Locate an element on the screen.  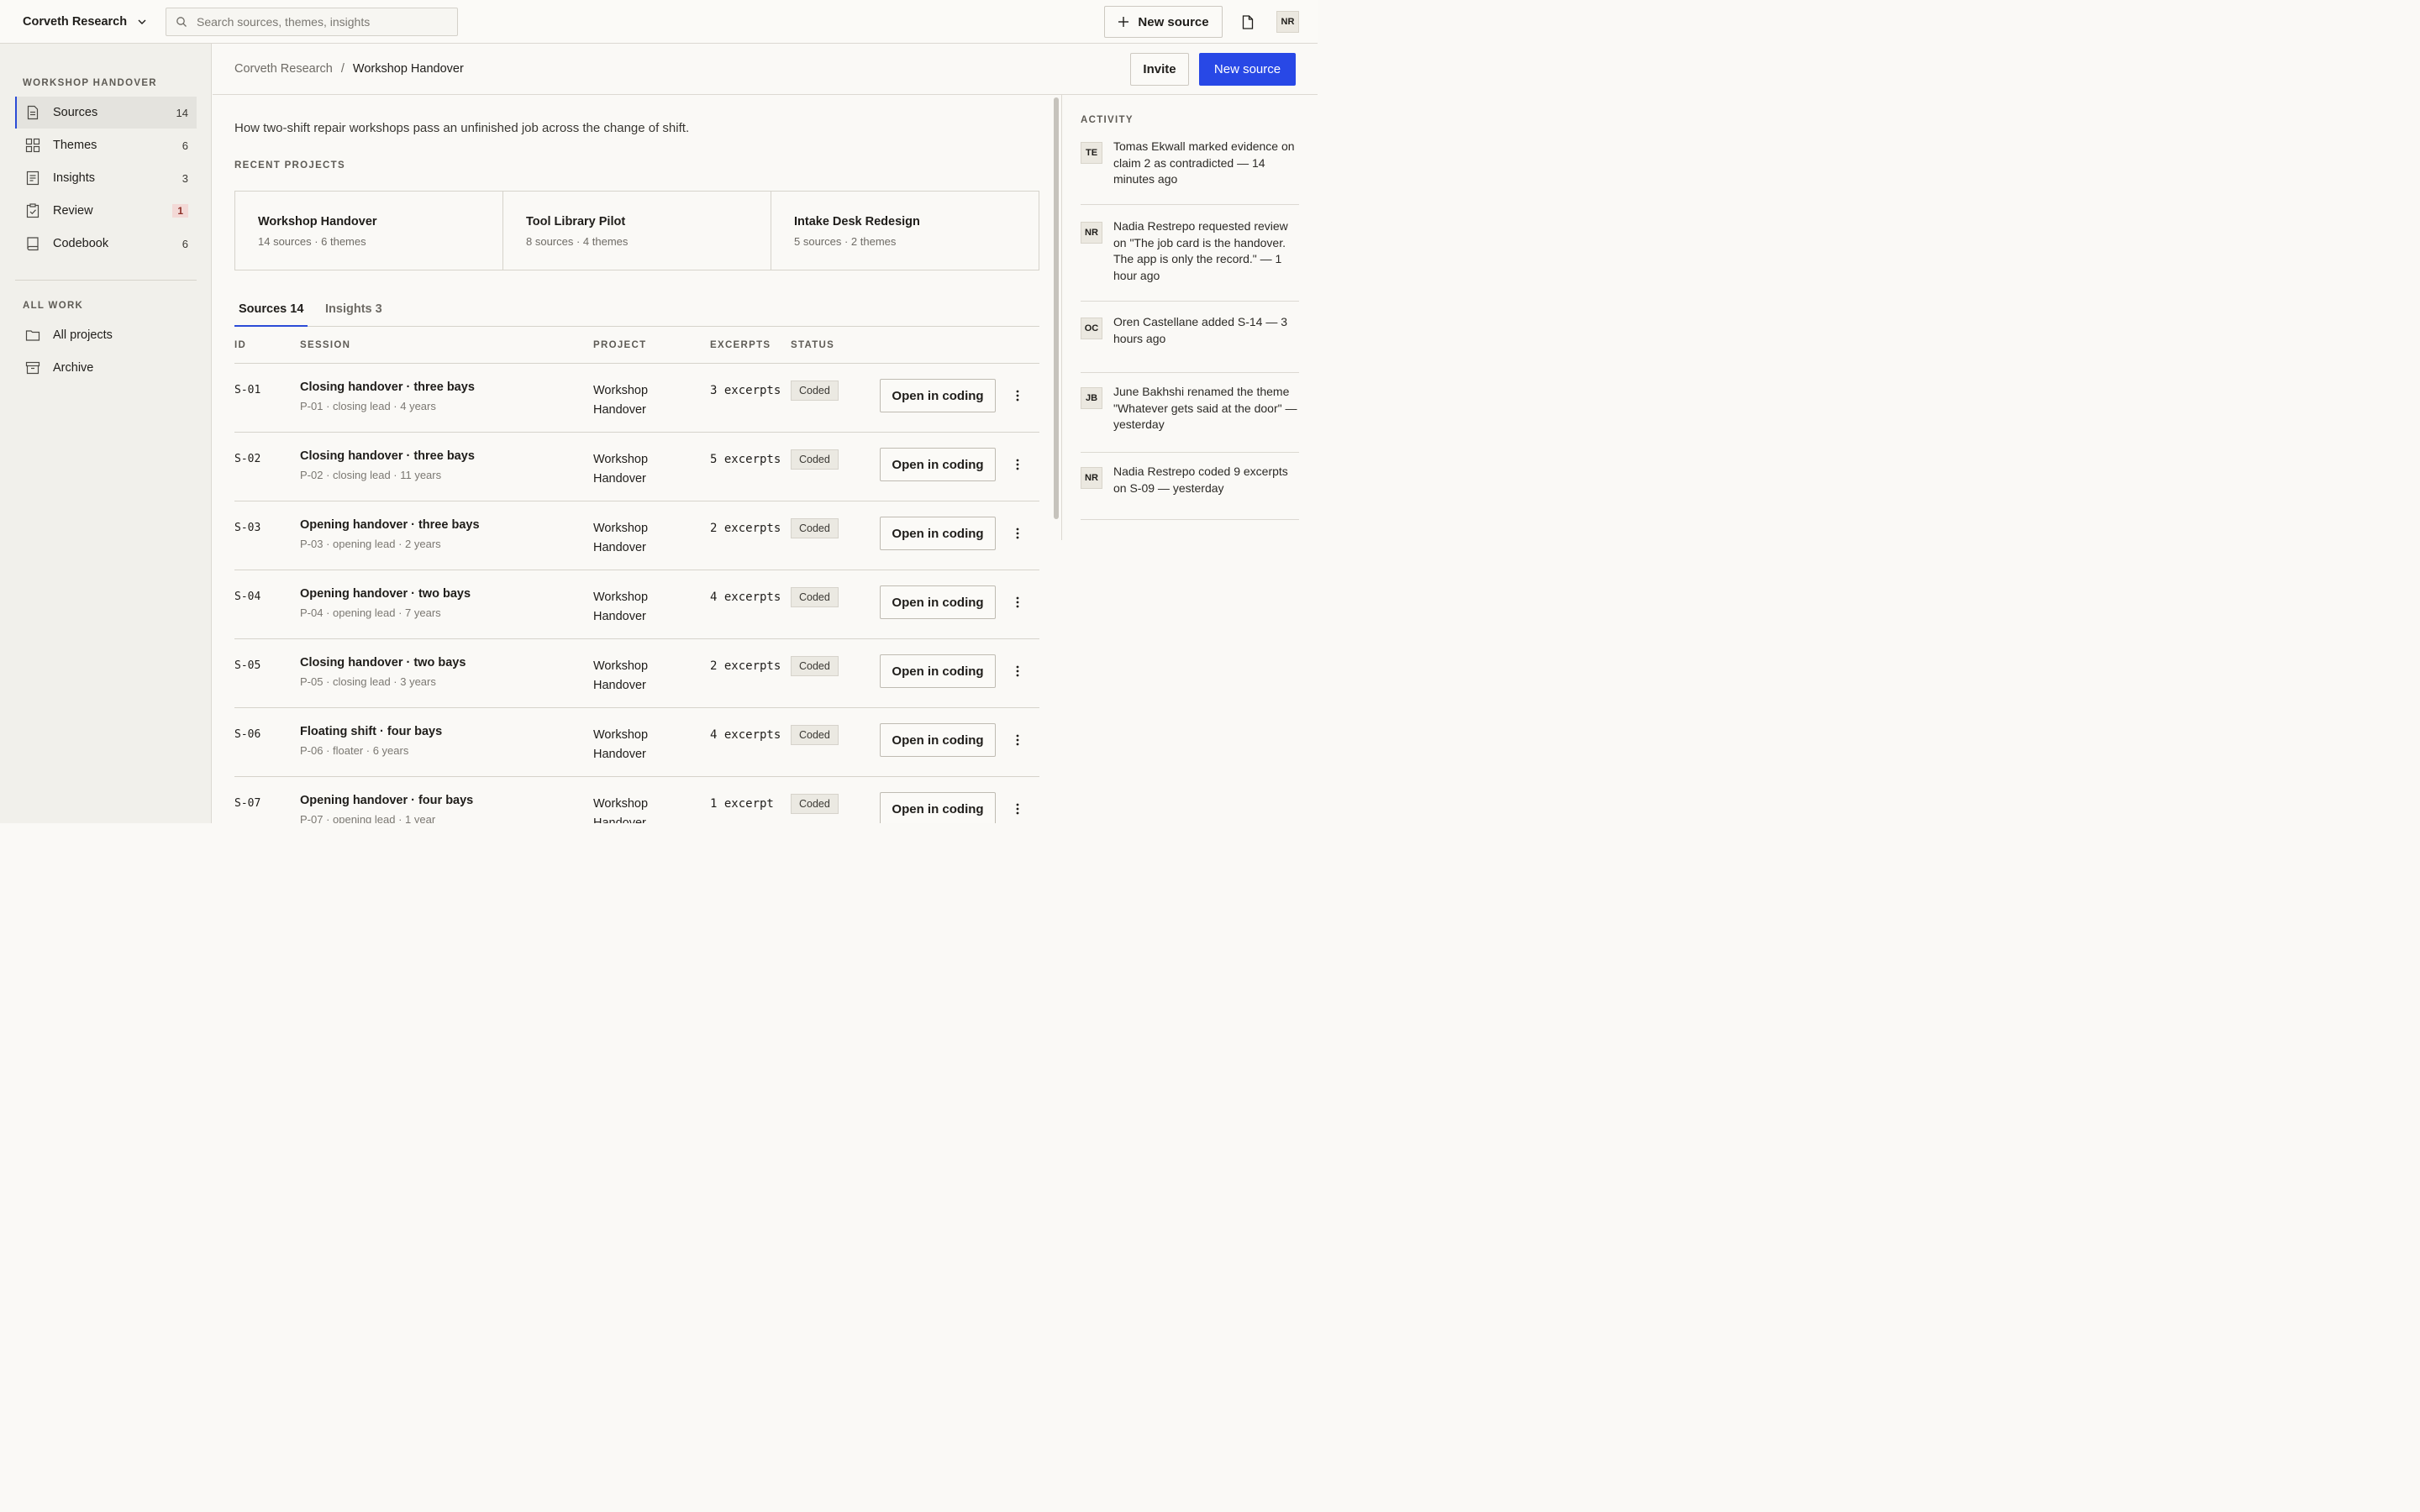
clipboard-icon is located at coordinates (33, 210).